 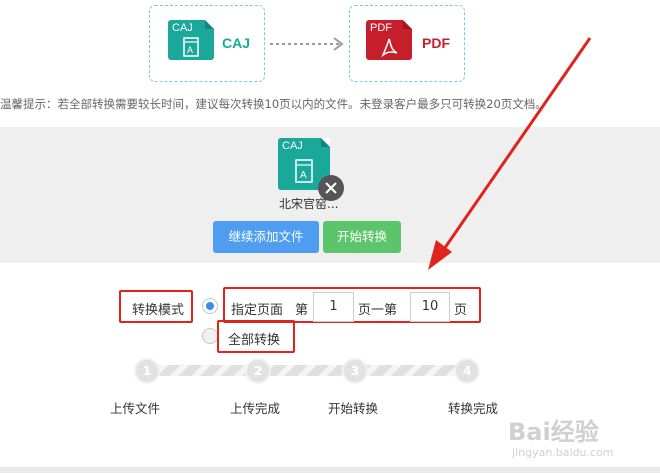 What do you see at coordinates (467, 371) in the screenshot?
I see `step-4-icon: 4` at bounding box center [467, 371].